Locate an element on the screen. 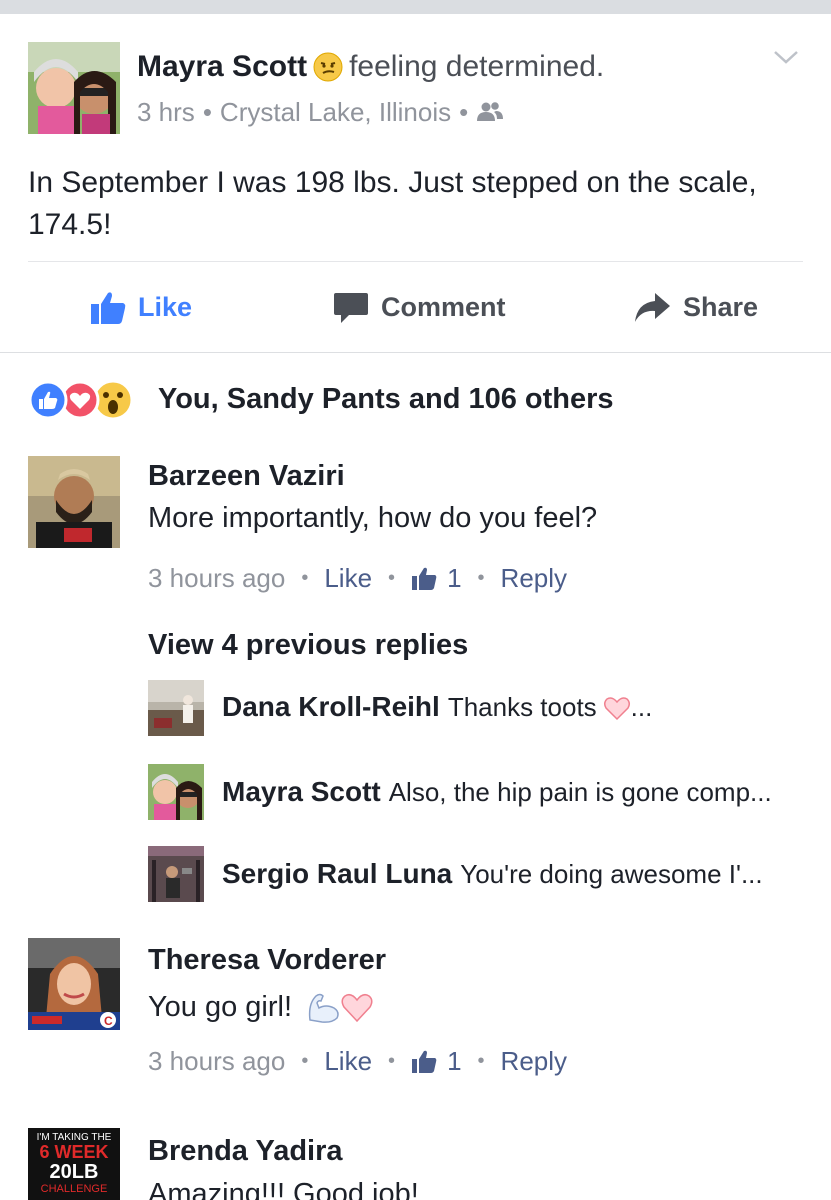 The width and height of the screenshot is (831, 1200). post-time: 3 hrs is located at coordinates (166, 112).